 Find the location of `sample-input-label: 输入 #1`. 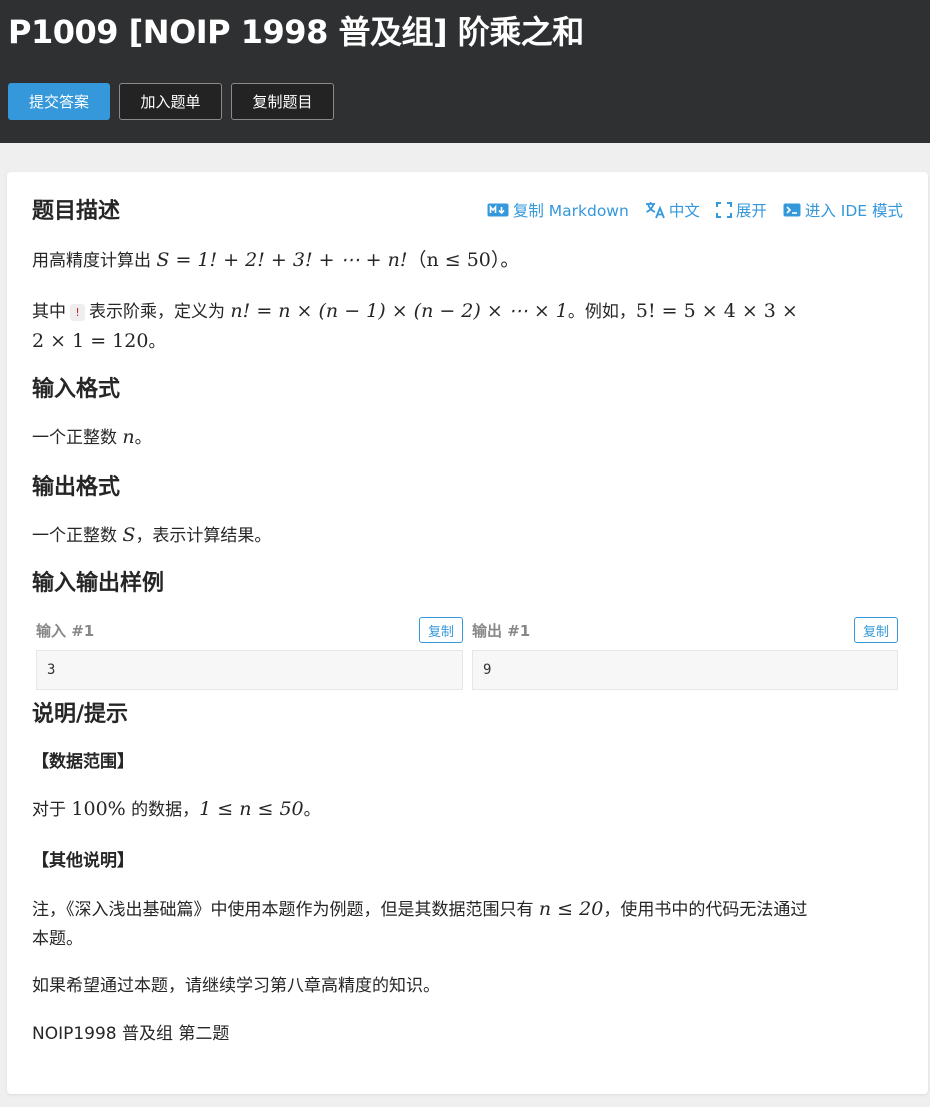

sample-input-label: 输入 #1 is located at coordinates (65, 630).